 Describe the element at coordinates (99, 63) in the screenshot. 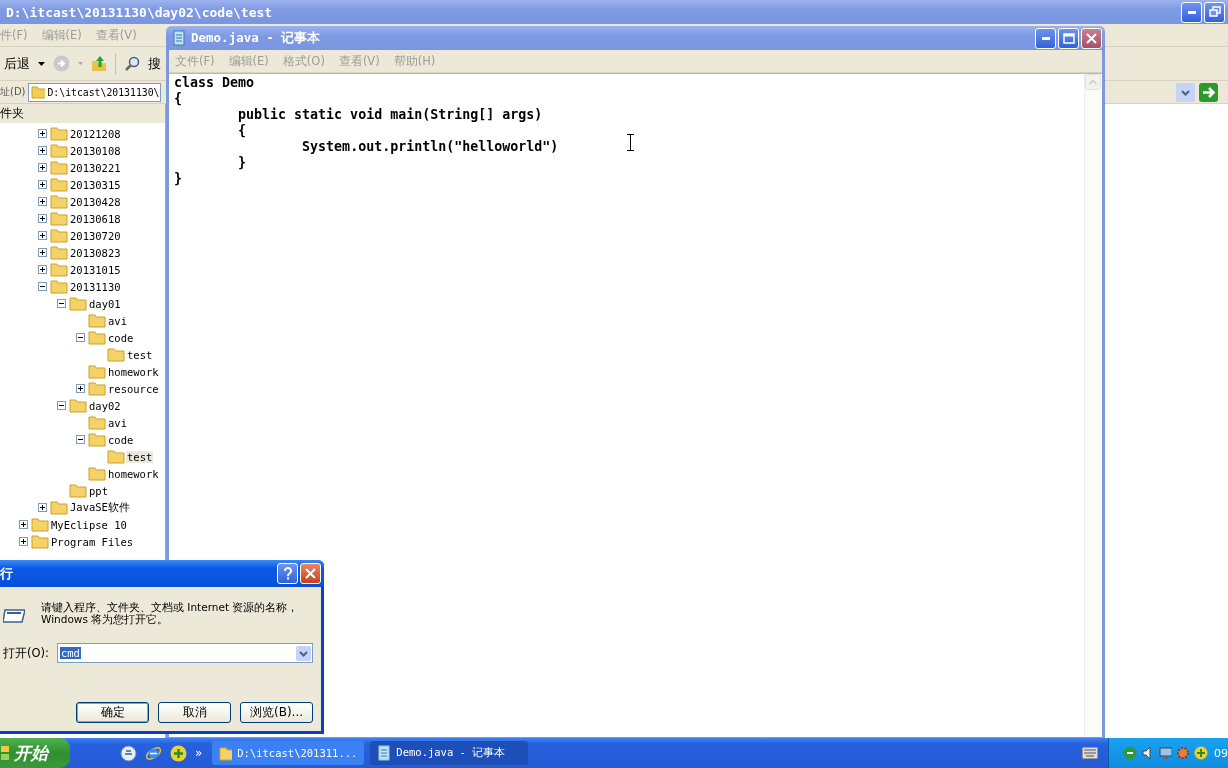

I see `up-folder-icon` at that location.